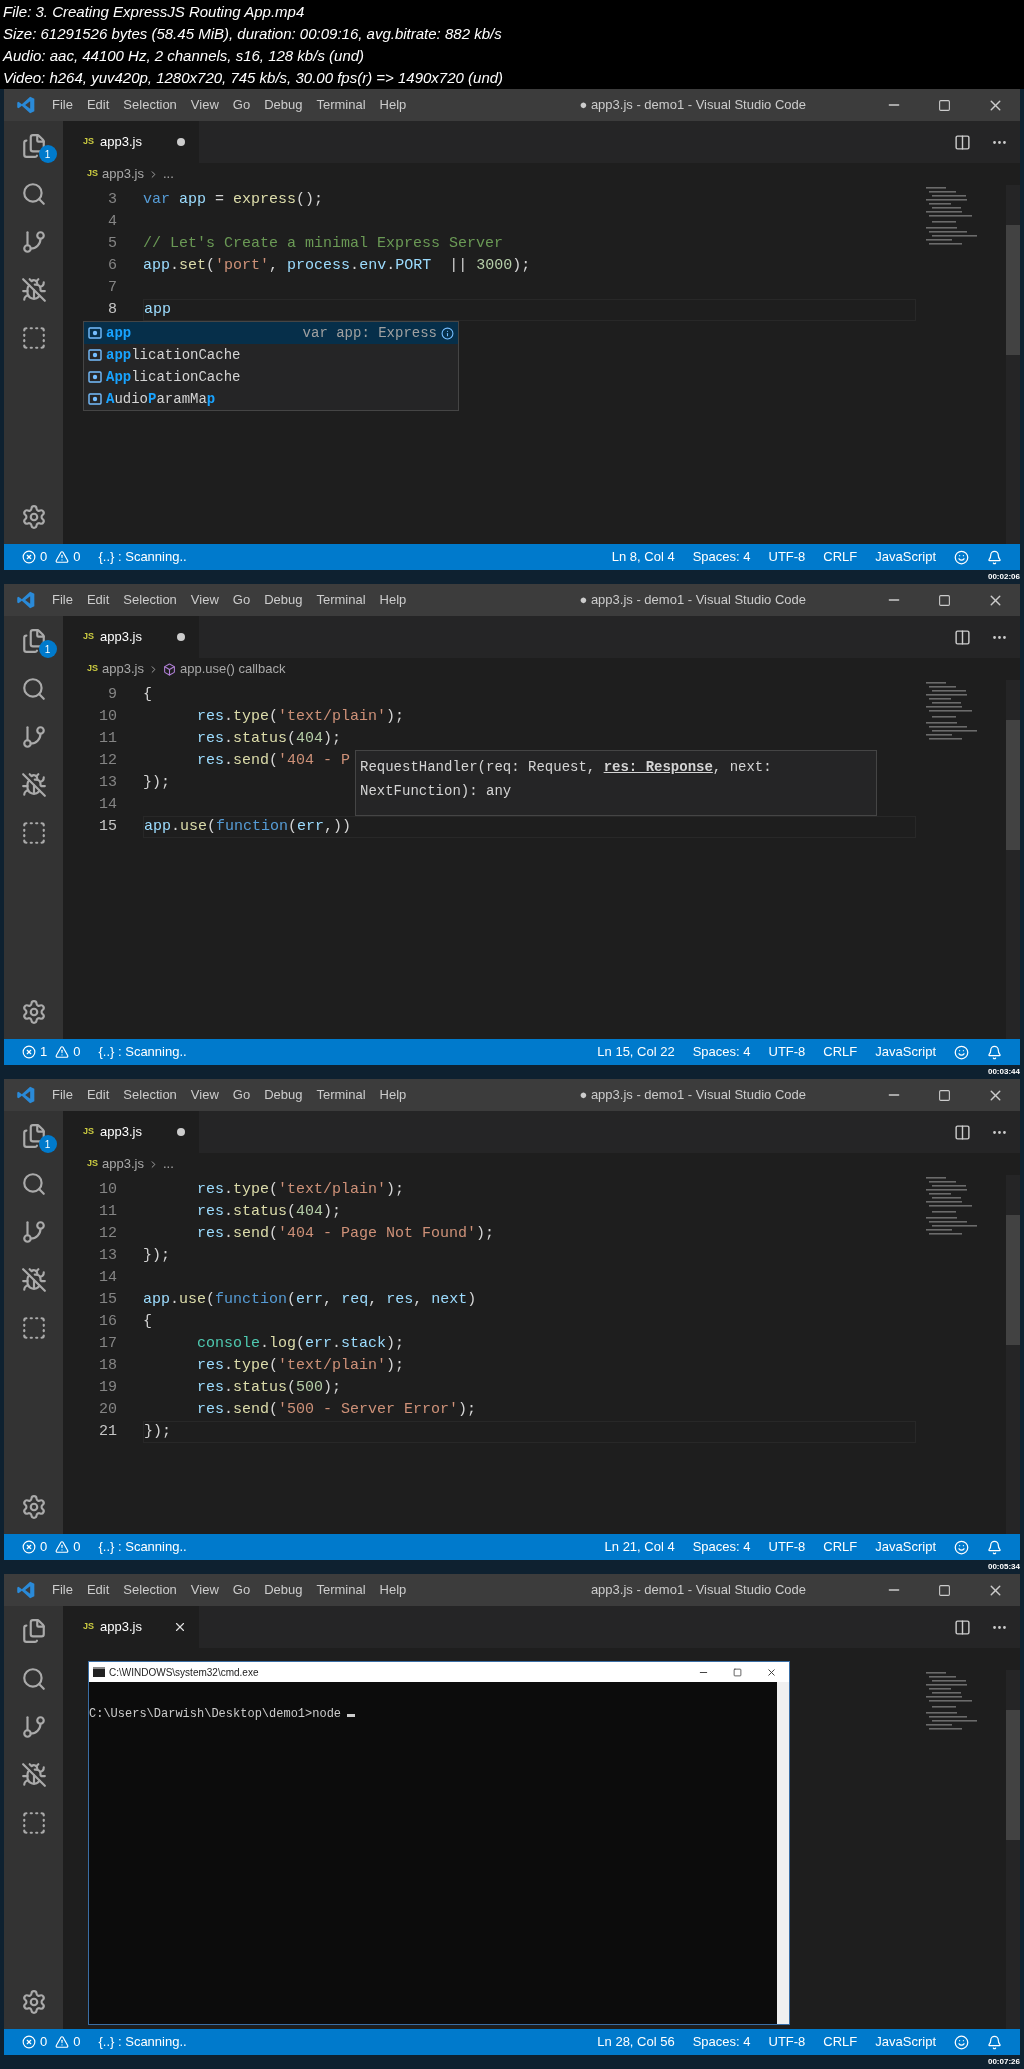  Describe the element at coordinates (123, 174) in the screenshot. I see `breadcrumb-item: app3.js` at that location.